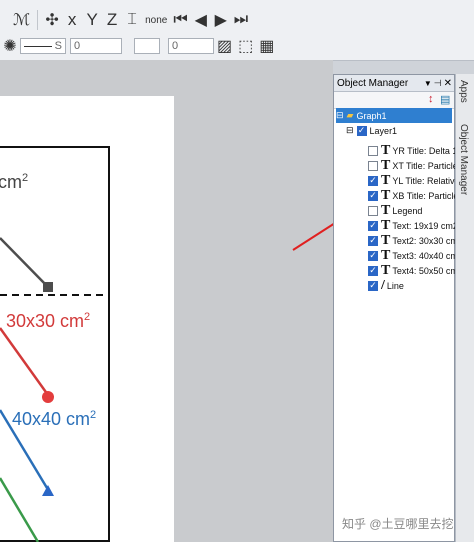 The height and width of the screenshot is (542, 474). I want to click on tree-item: ✓ T Text2: 30x30 cm, so click(413, 240).